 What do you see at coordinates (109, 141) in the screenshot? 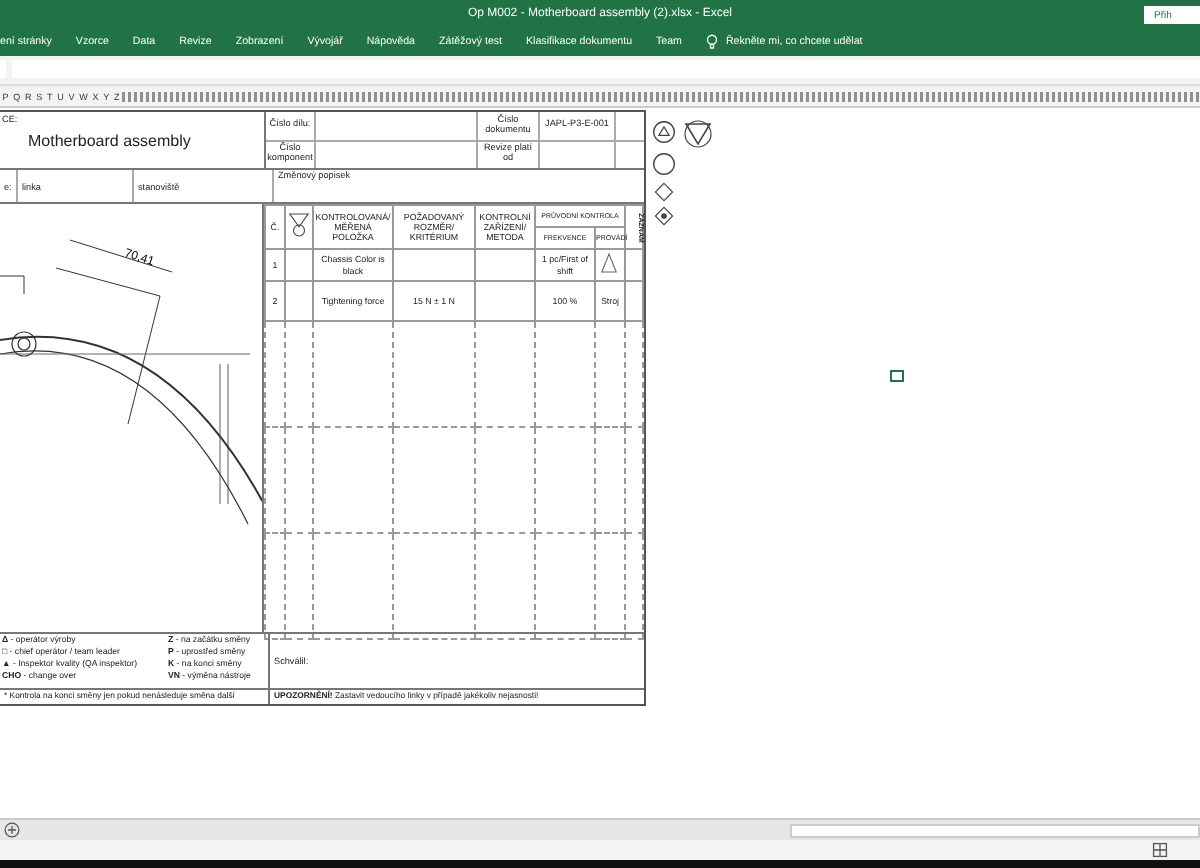
I see `form-title: Motherboard assembly` at bounding box center [109, 141].